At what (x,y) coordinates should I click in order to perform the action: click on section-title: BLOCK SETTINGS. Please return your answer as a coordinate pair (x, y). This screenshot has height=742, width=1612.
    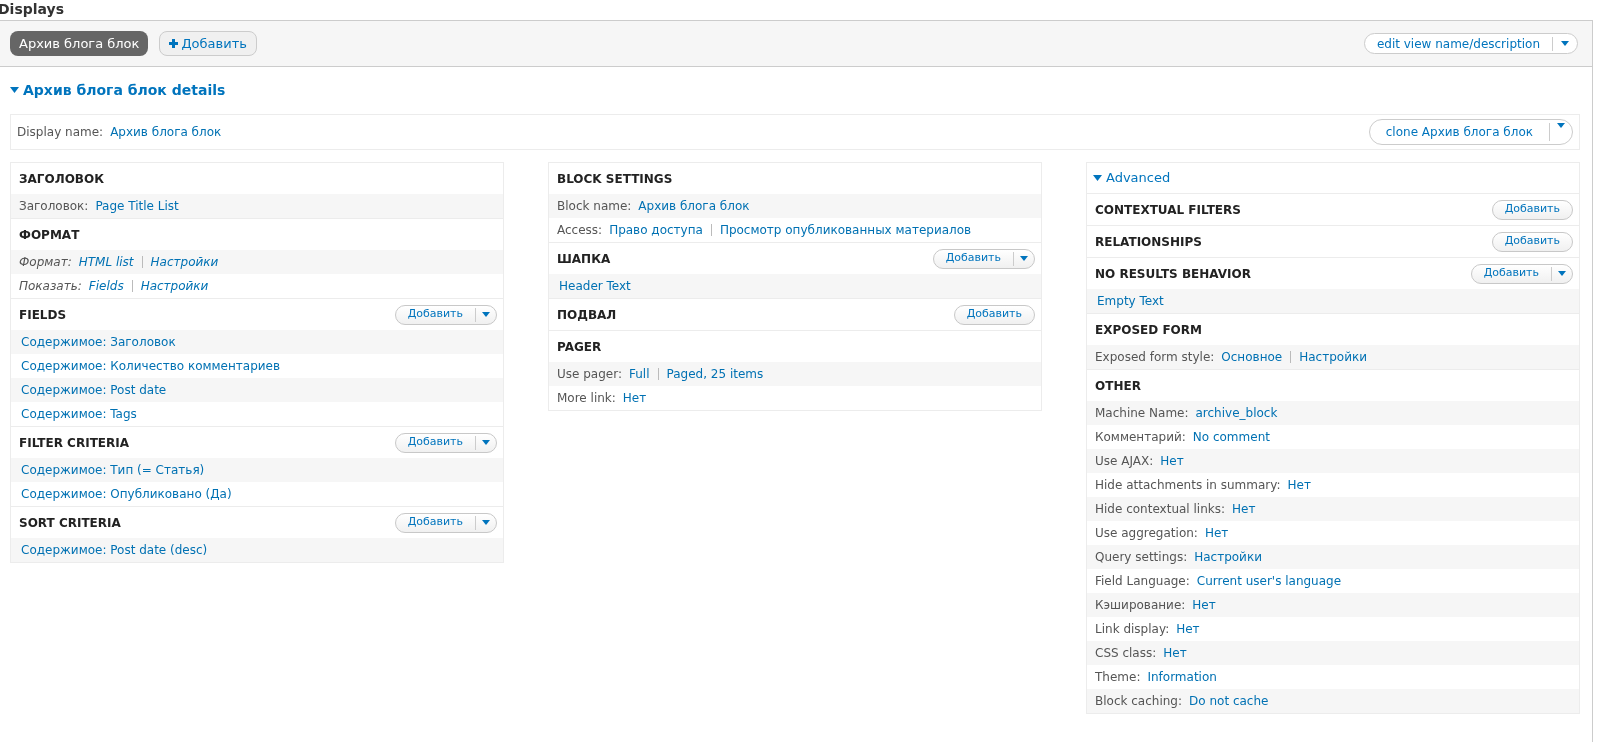
    Looking at the image, I should click on (615, 179).